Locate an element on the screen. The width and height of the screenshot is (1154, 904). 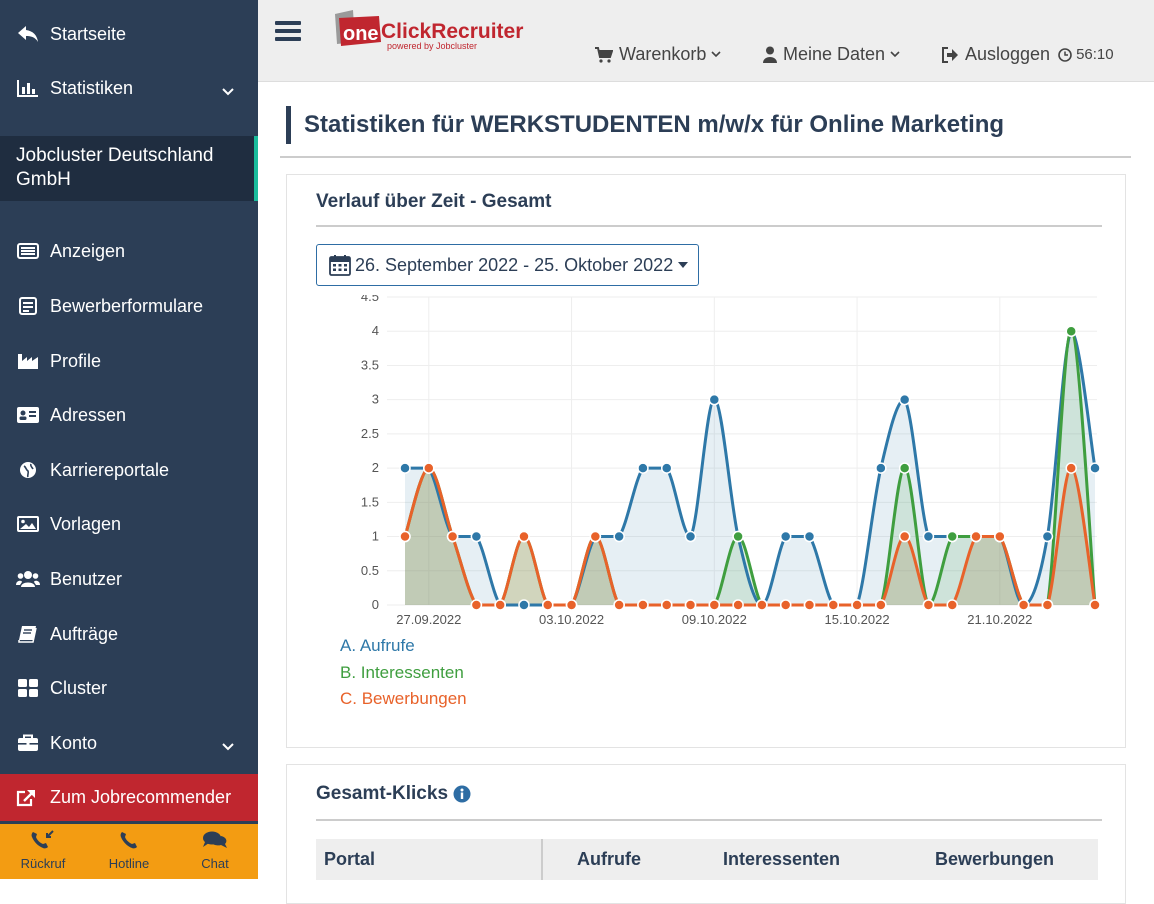
y-tick-label: 4 is located at coordinates (375, 330).